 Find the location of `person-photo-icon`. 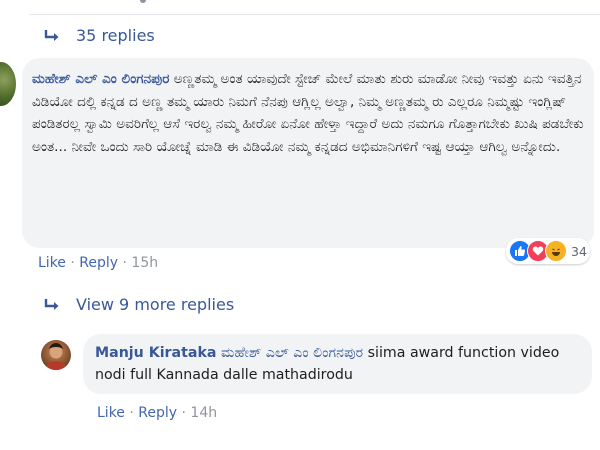

person-photo-icon is located at coordinates (56, 356).